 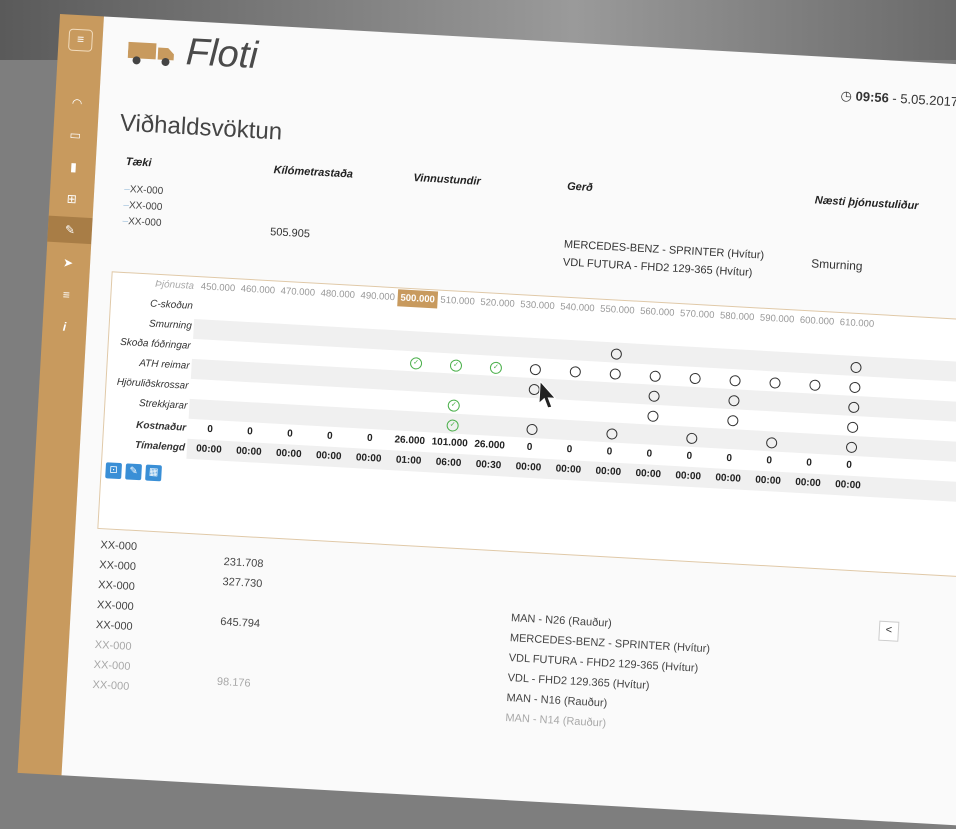 I want to click on column-header: 610.000, so click(x=857, y=323).